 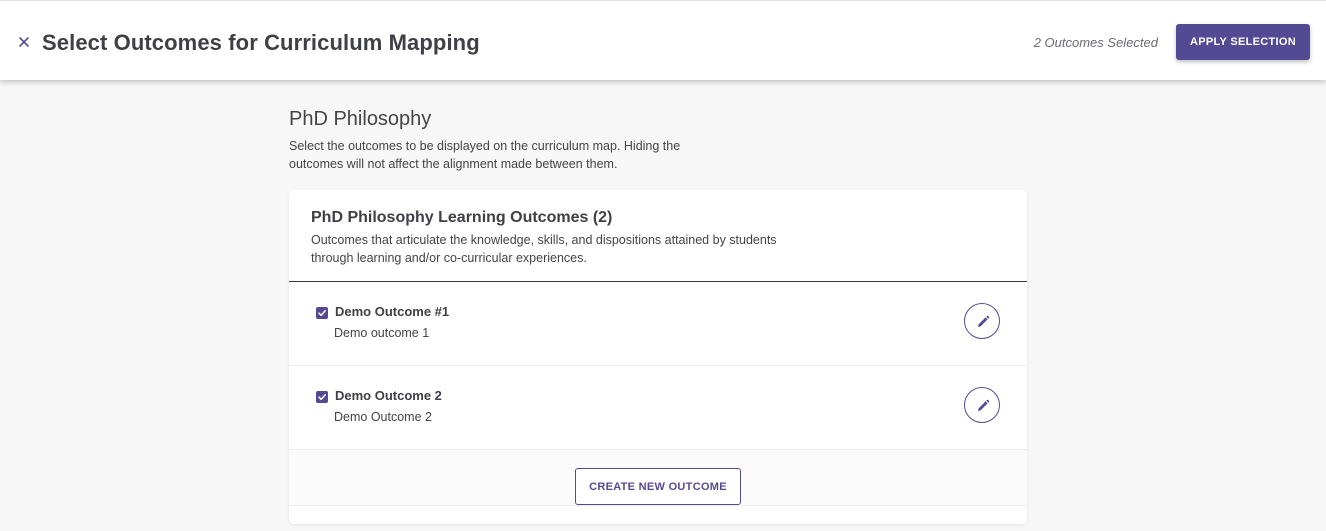 I want to click on outcome-description: Demo Outcome 2, so click(x=383, y=417).